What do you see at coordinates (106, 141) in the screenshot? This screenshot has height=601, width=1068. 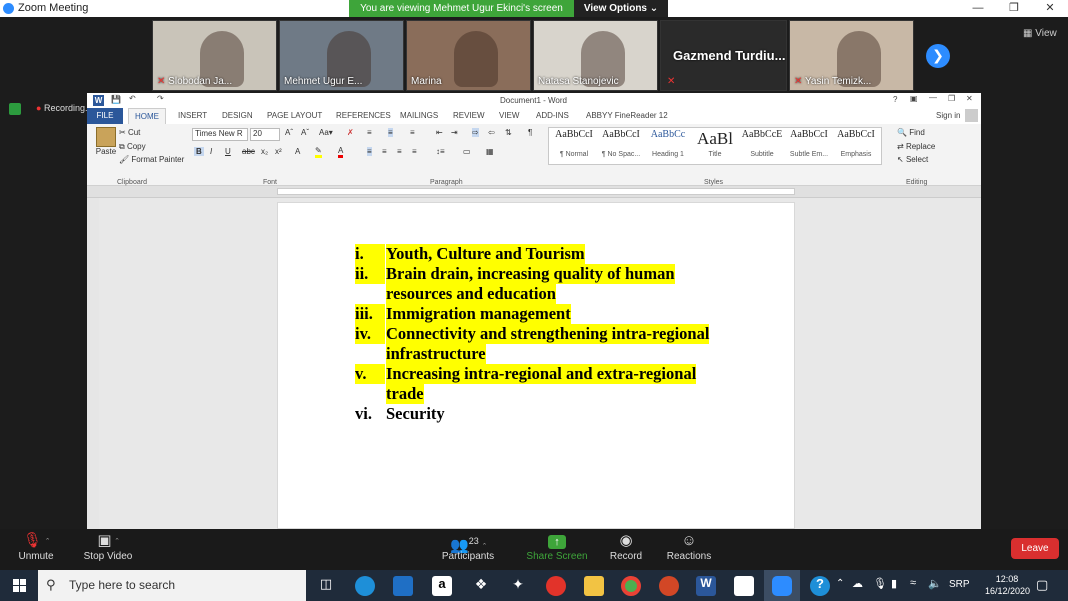 I see `paste-button: Paste` at bounding box center [106, 141].